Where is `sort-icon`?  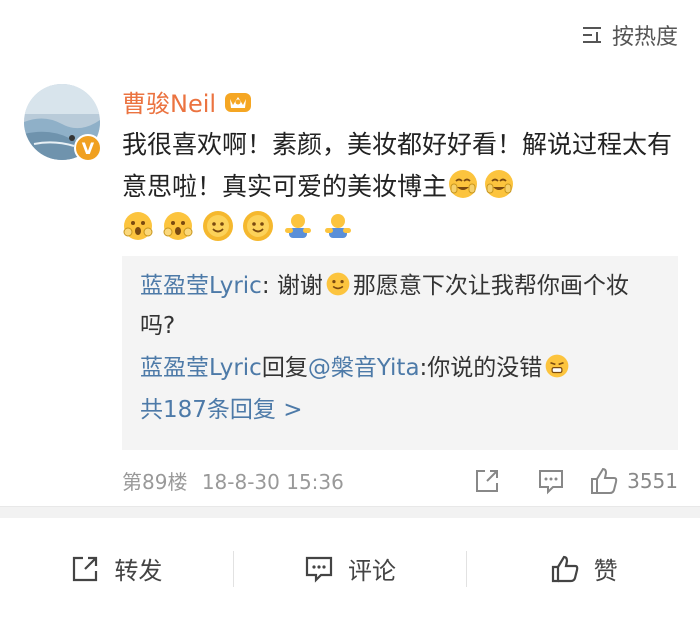
sort-icon is located at coordinates (591, 35).